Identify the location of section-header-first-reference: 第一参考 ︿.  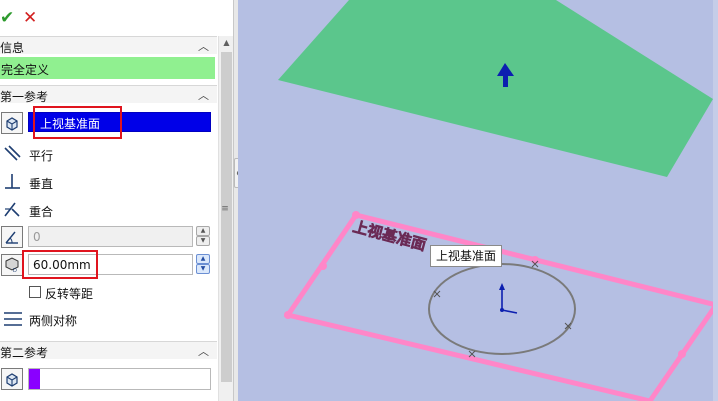
(108, 94).